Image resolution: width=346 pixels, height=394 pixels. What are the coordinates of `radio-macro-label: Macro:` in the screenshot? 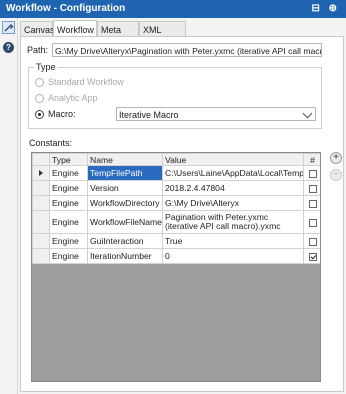 It's located at (62, 114).